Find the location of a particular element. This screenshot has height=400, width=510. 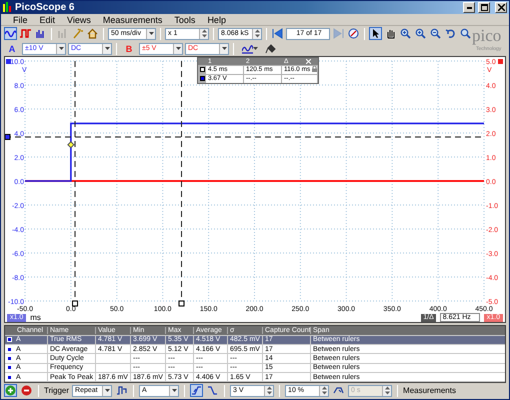

menu-item: File is located at coordinates (20, 19).